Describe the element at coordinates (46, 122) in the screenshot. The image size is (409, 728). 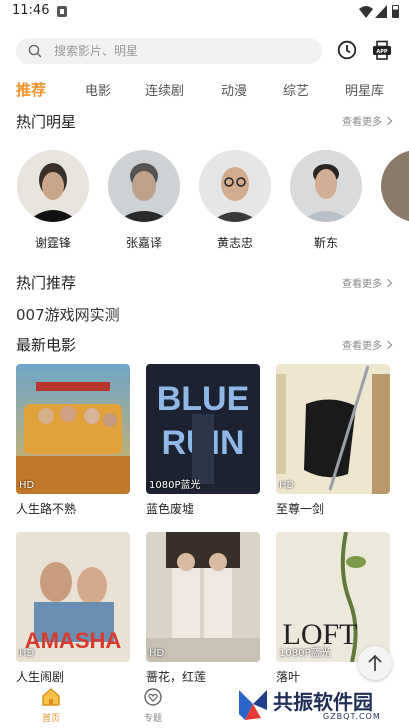
I see `hot-stars-title: 热门明星` at that location.